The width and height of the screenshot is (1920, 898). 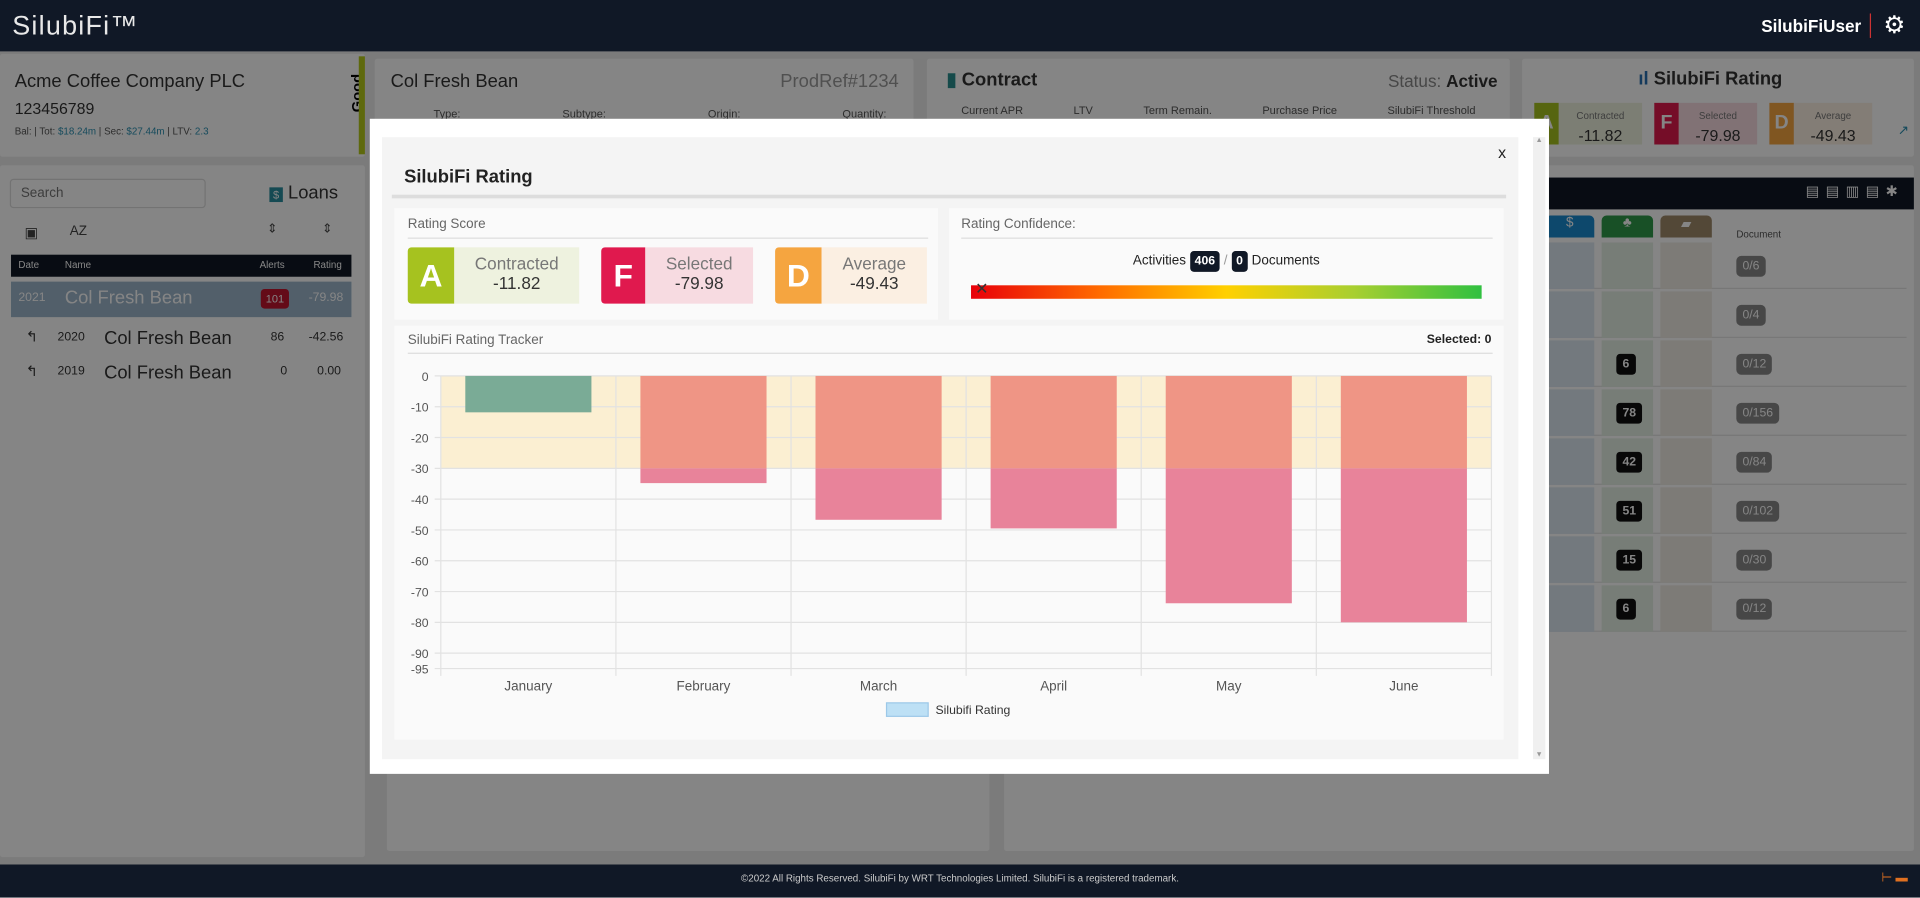 I want to click on y-tick-label: -10, so click(x=420, y=408).